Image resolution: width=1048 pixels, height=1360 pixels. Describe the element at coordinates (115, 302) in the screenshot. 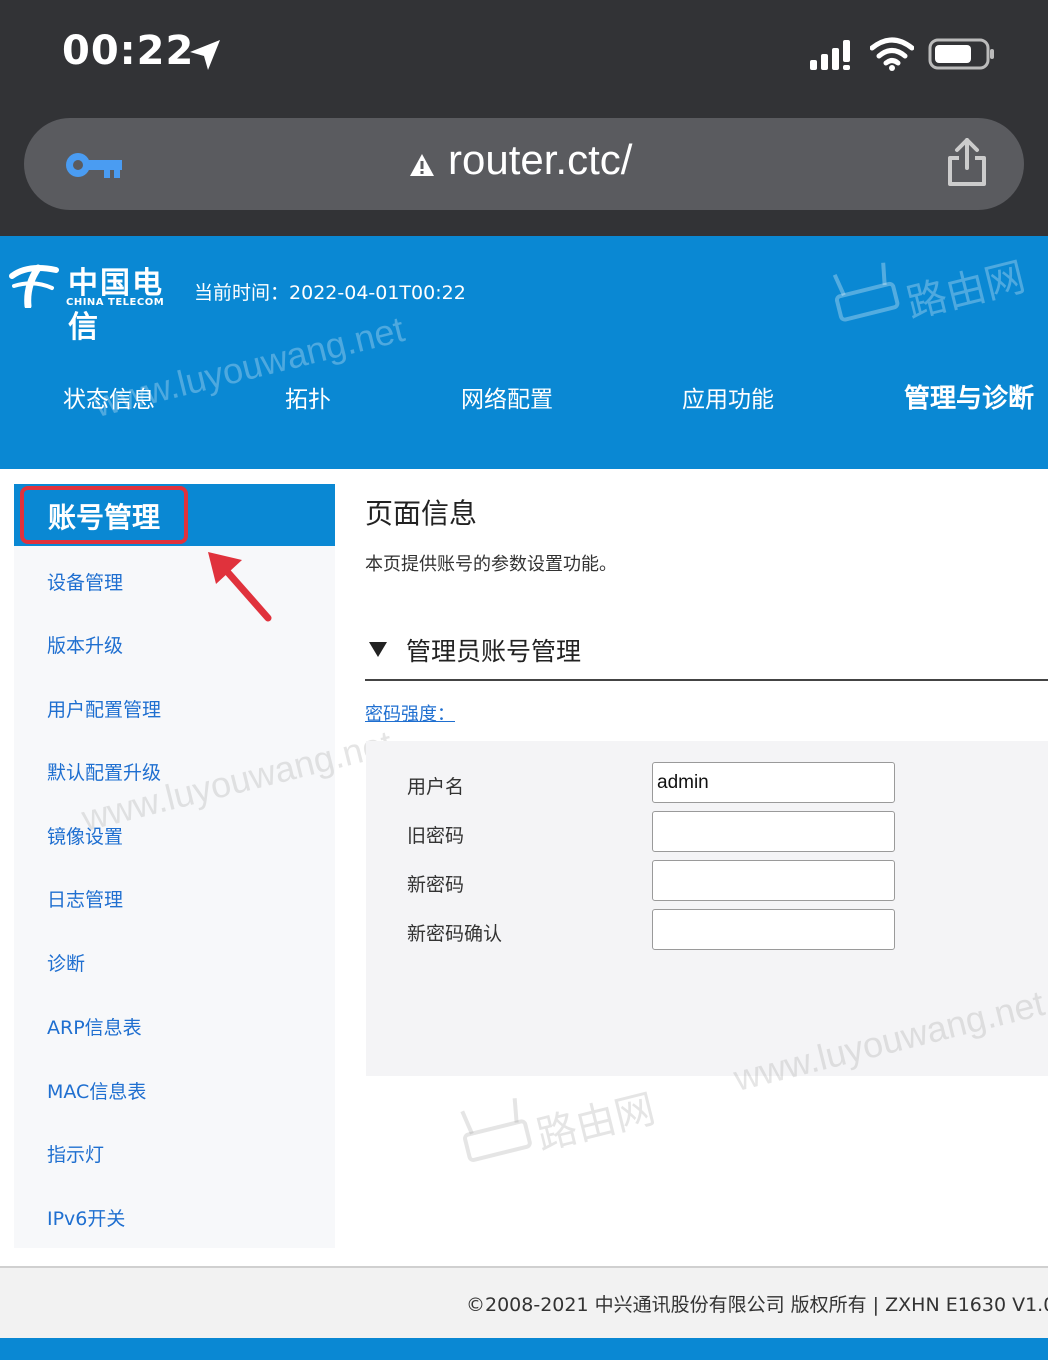

I see `logo-en: CHINA TELECOM` at that location.